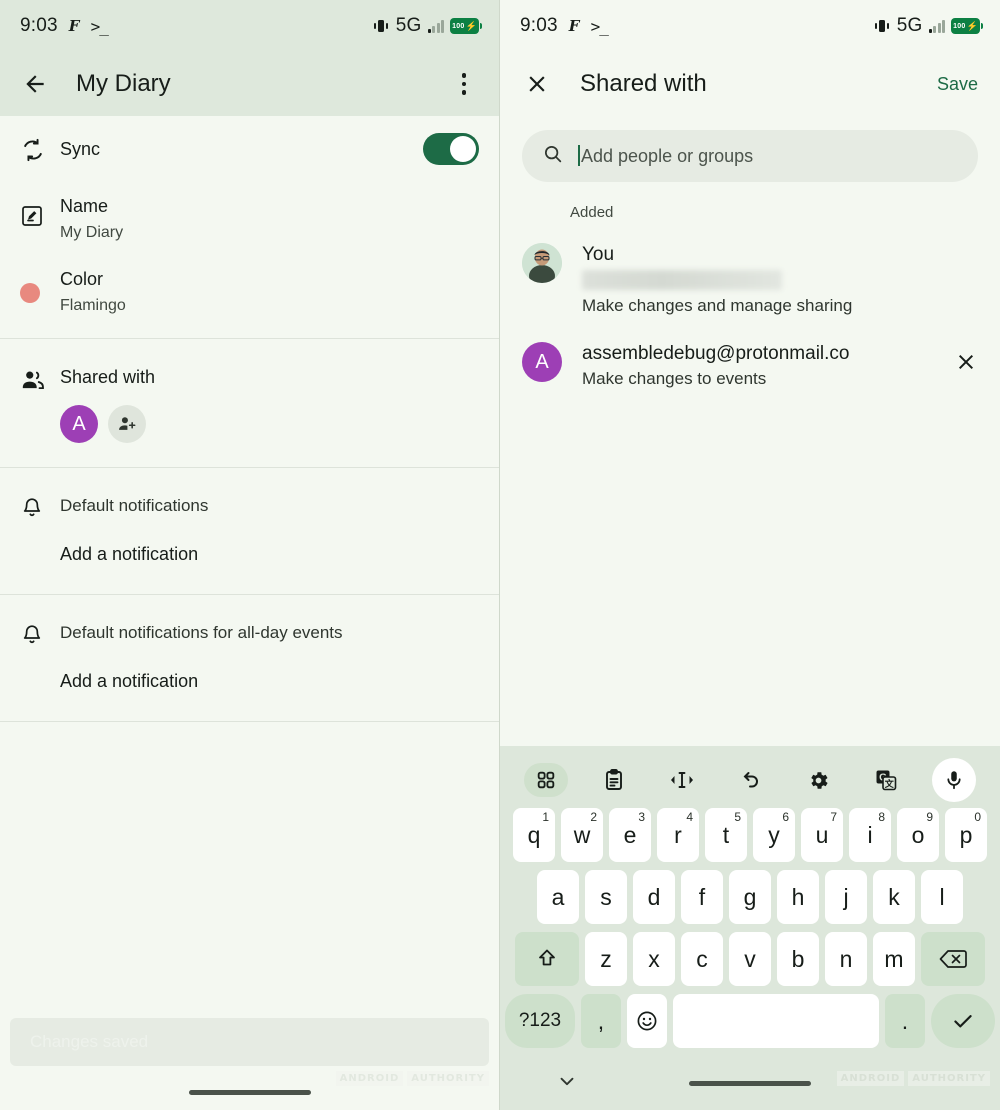 This screenshot has height=1110, width=1000. Describe the element at coordinates (99, 26) in the screenshot. I see `terminal-icon: >_` at that location.